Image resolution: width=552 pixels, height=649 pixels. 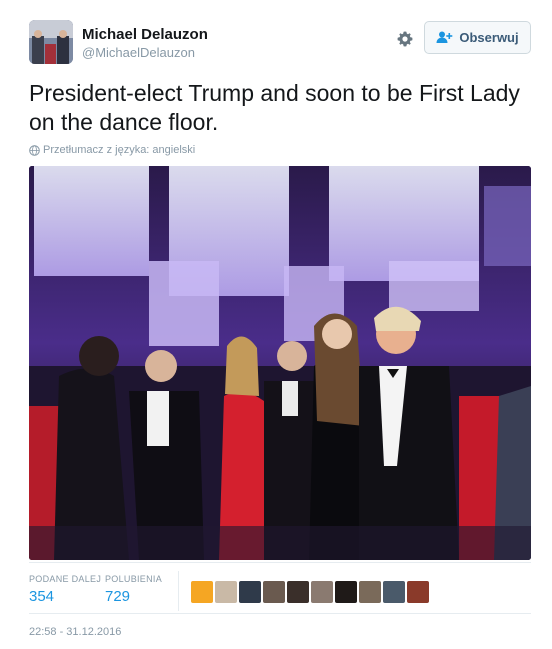 I want to click on follow-button: Obserwuj, so click(x=477, y=37).